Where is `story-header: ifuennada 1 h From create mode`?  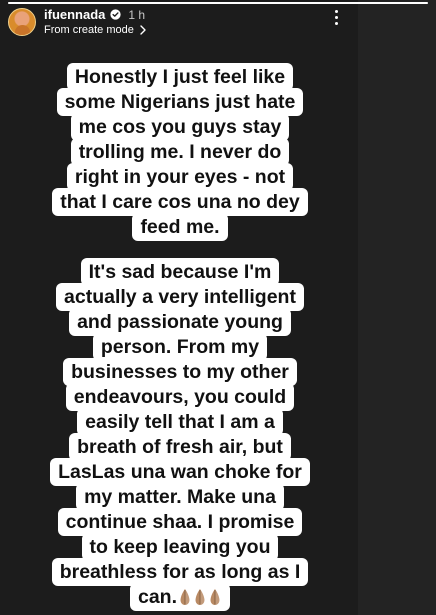 story-header: ifuennada 1 h From create mode is located at coordinates (77, 22).